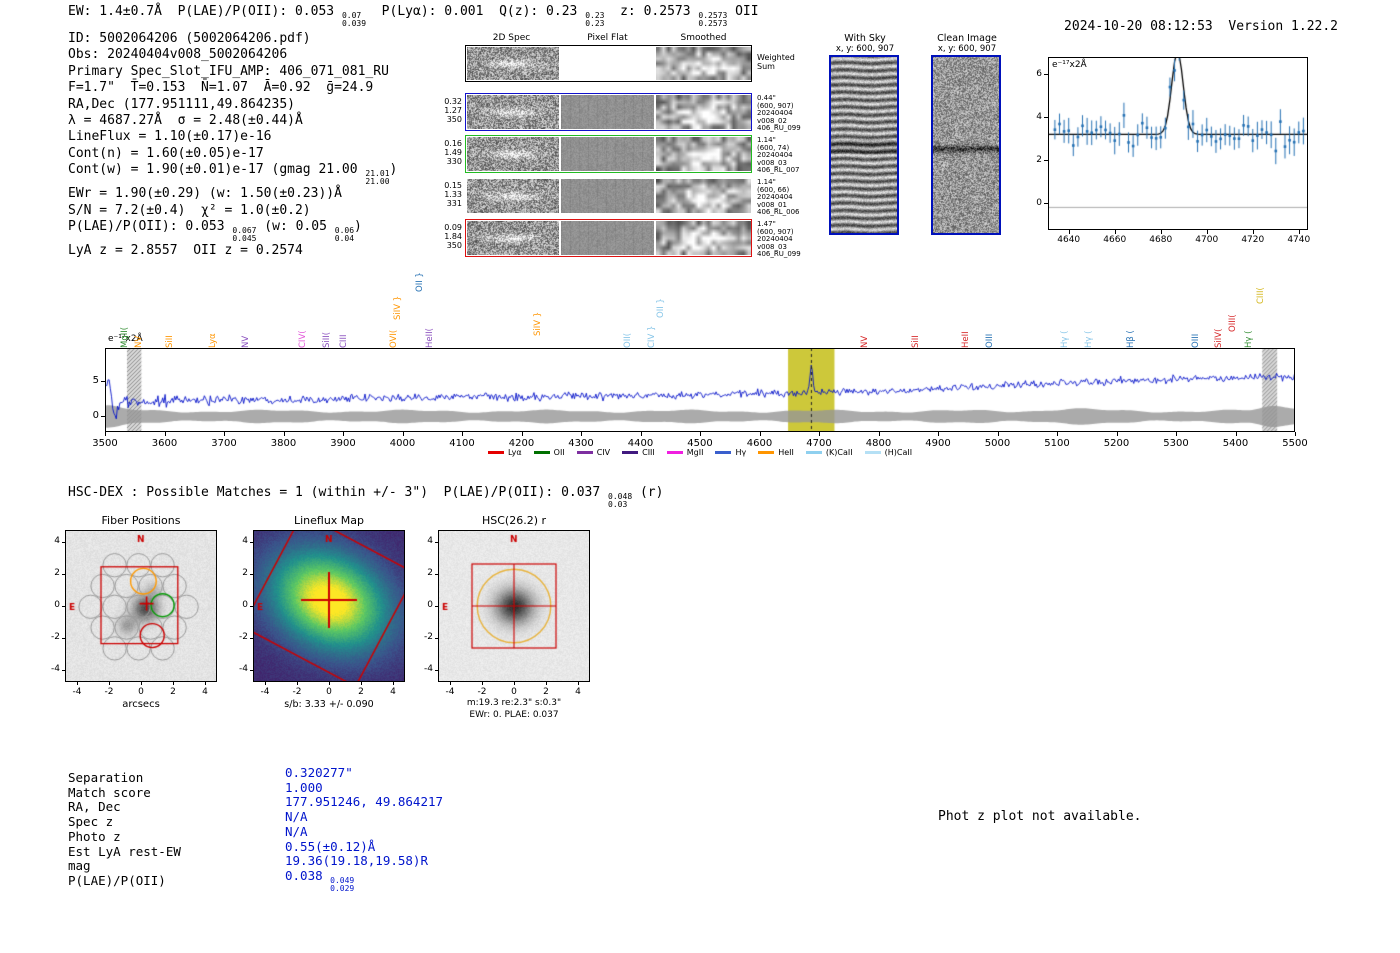 This screenshot has height=953, width=1400. I want to click on spectrum-x-tick-label: 4200, so click(521, 443).